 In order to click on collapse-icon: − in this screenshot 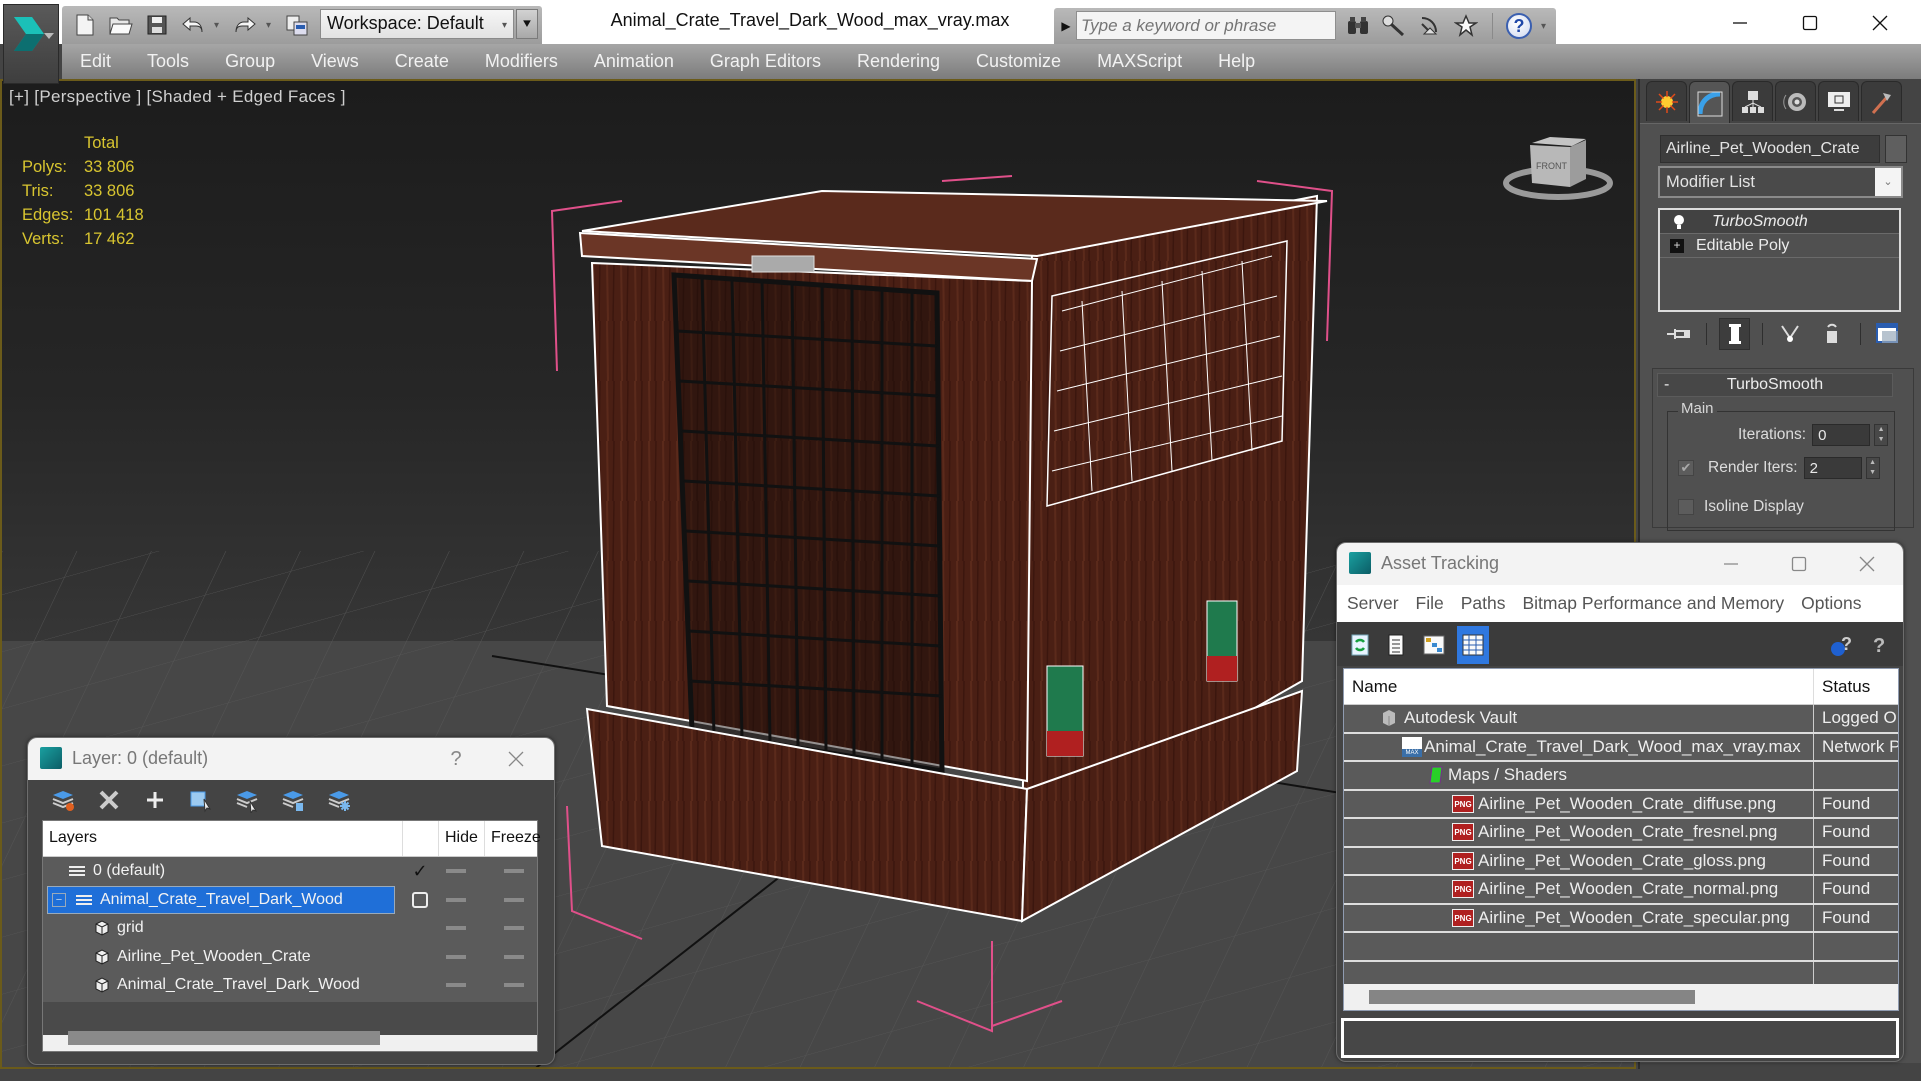, I will do `click(59, 899)`.